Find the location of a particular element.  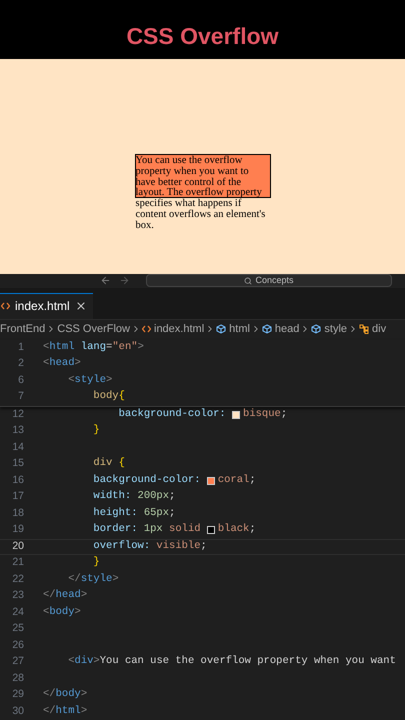

breadcrumb-item: CSS OverFlow is located at coordinates (93, 329).